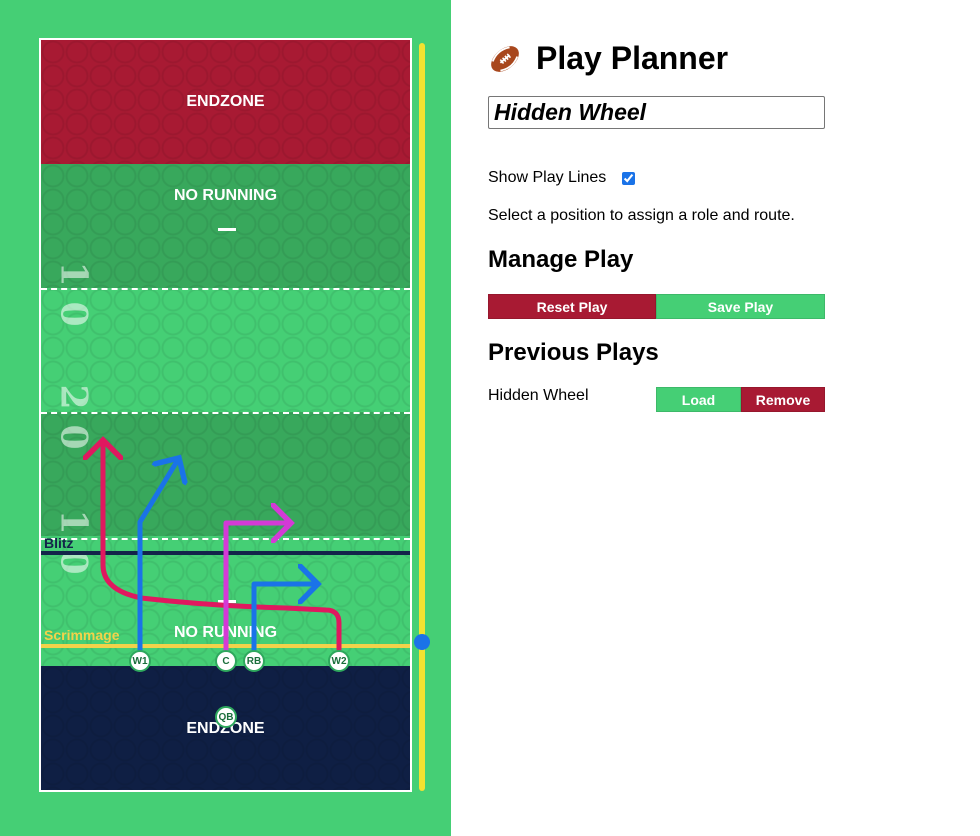 The image size is (980, 836). What do you see at coordinates (422, 417) in the screenshot?
I see `scrimmage-slider-track` at bounding box center [422, 417].